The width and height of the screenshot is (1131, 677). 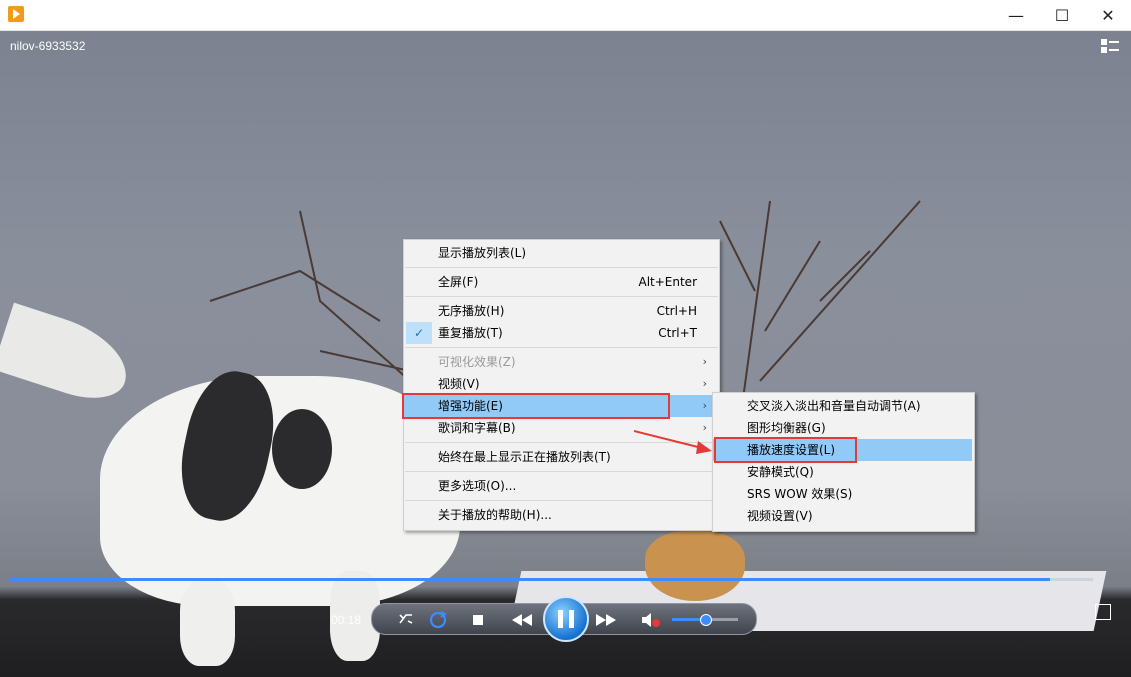 I want to click on current-time: 00:18, so click(x=346, y=620).